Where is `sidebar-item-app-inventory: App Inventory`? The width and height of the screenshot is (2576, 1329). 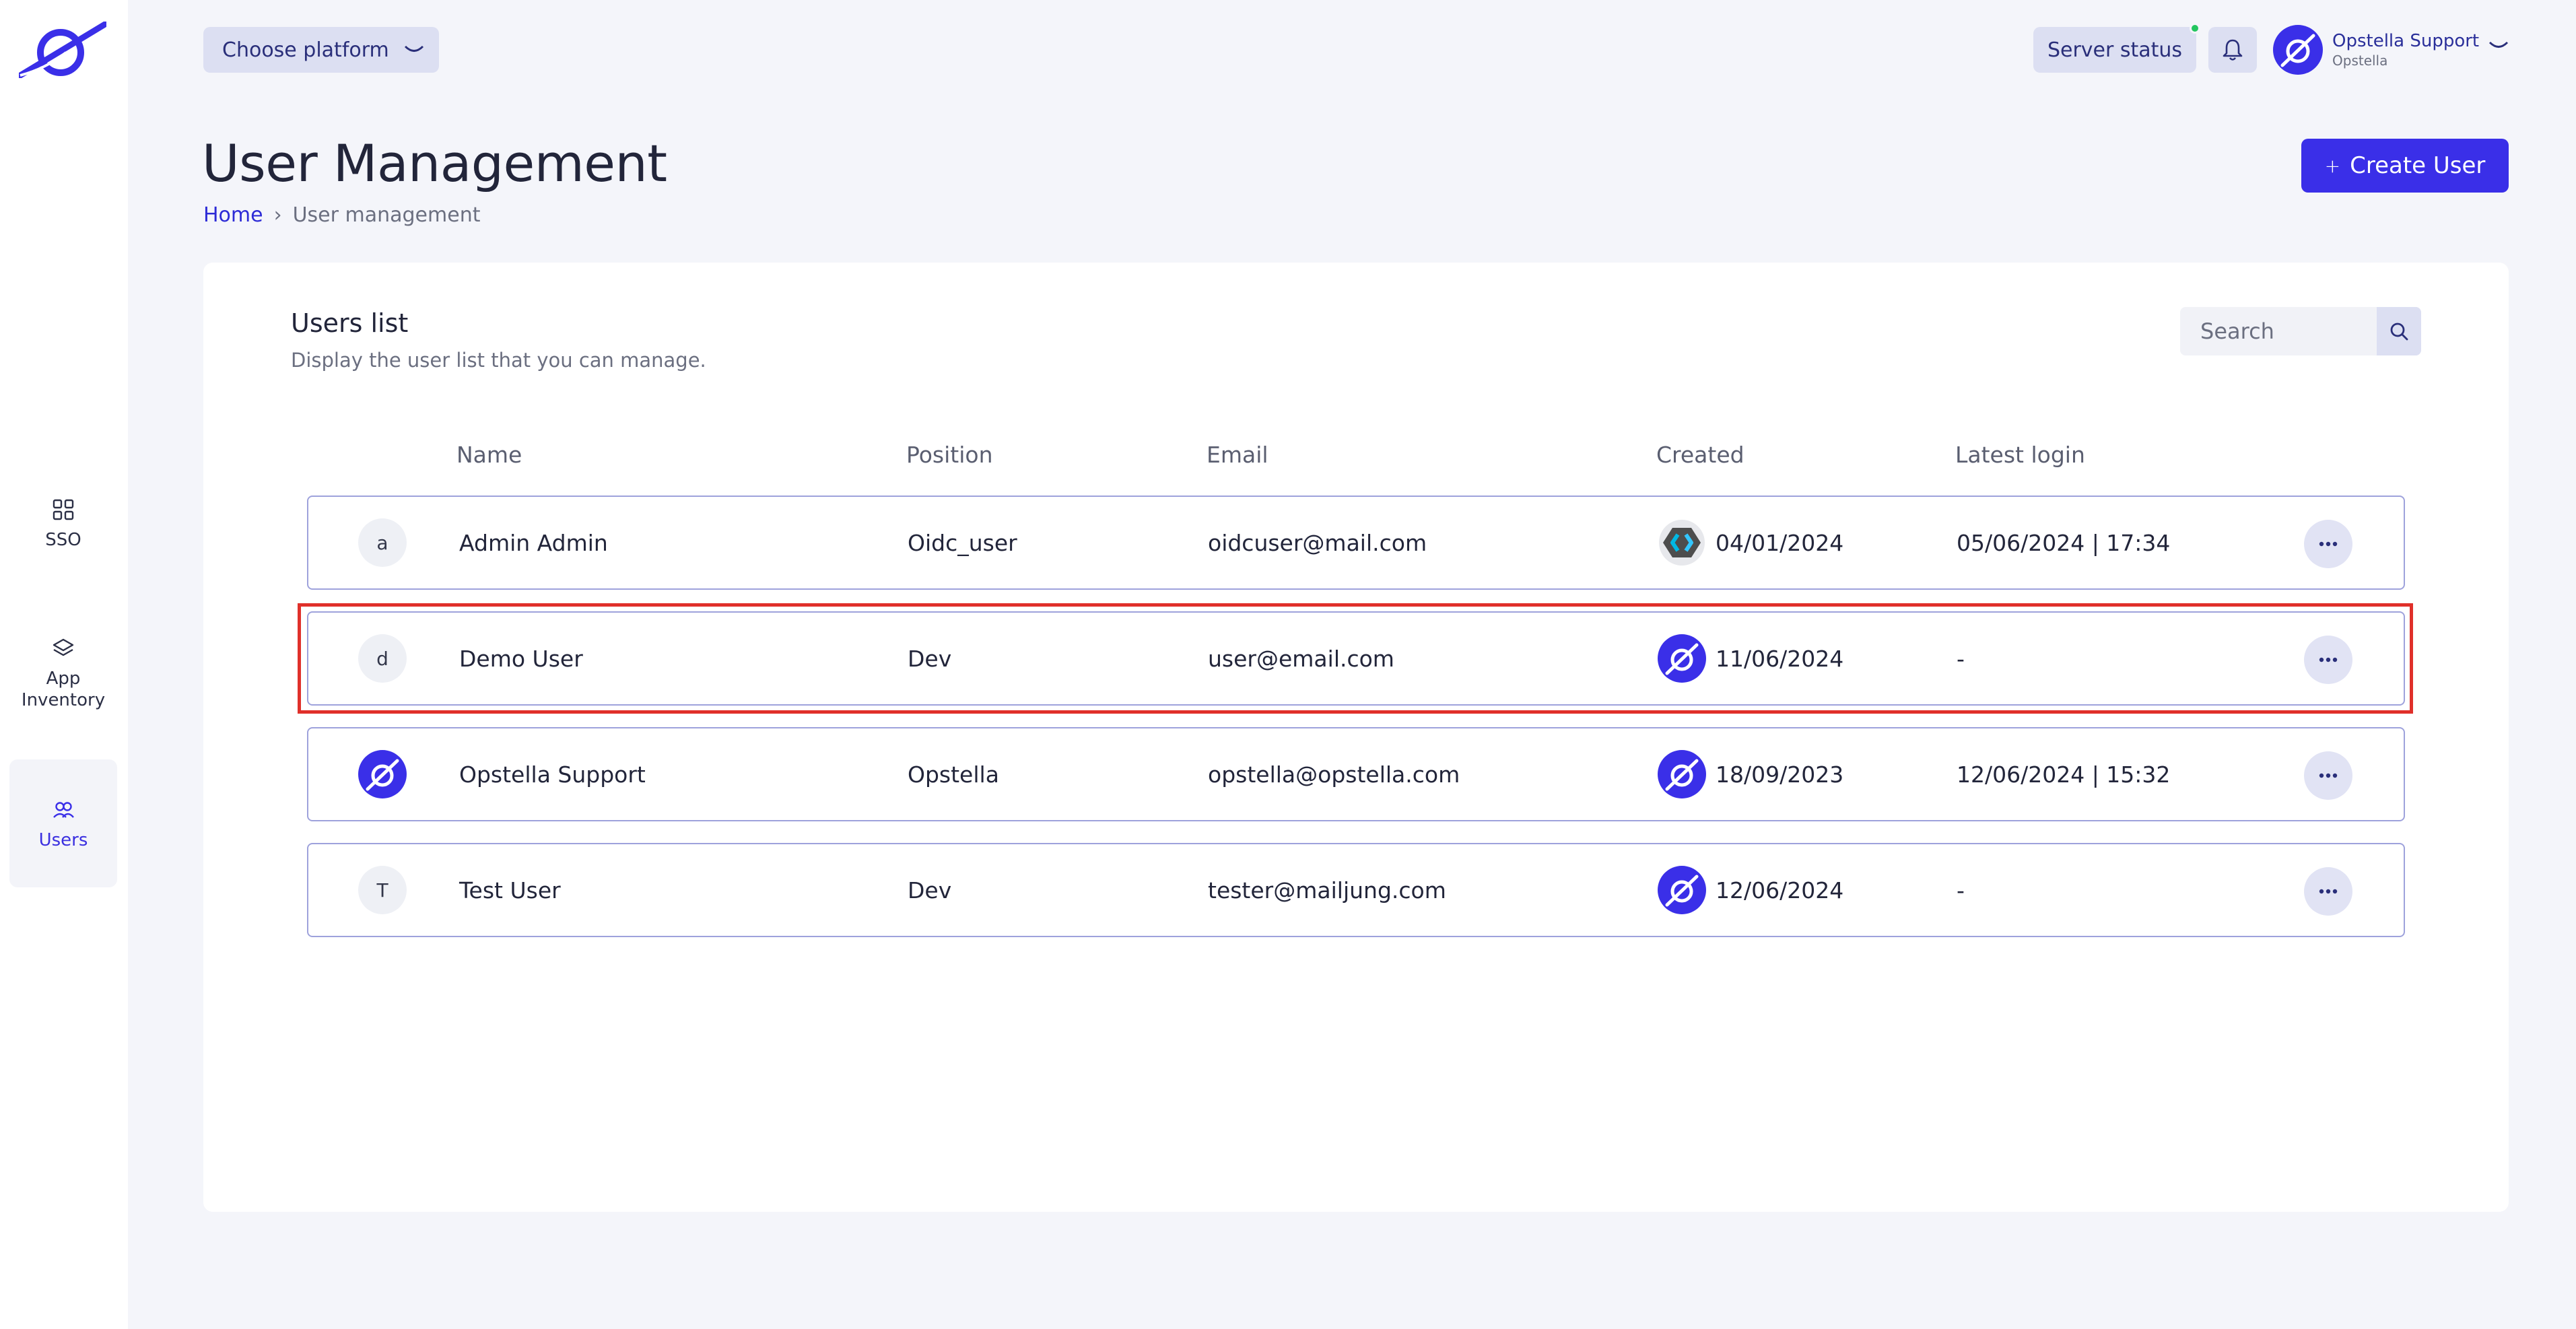 sidebar-item-app-inventory: App Inventory is located at coordinates (63, 677).